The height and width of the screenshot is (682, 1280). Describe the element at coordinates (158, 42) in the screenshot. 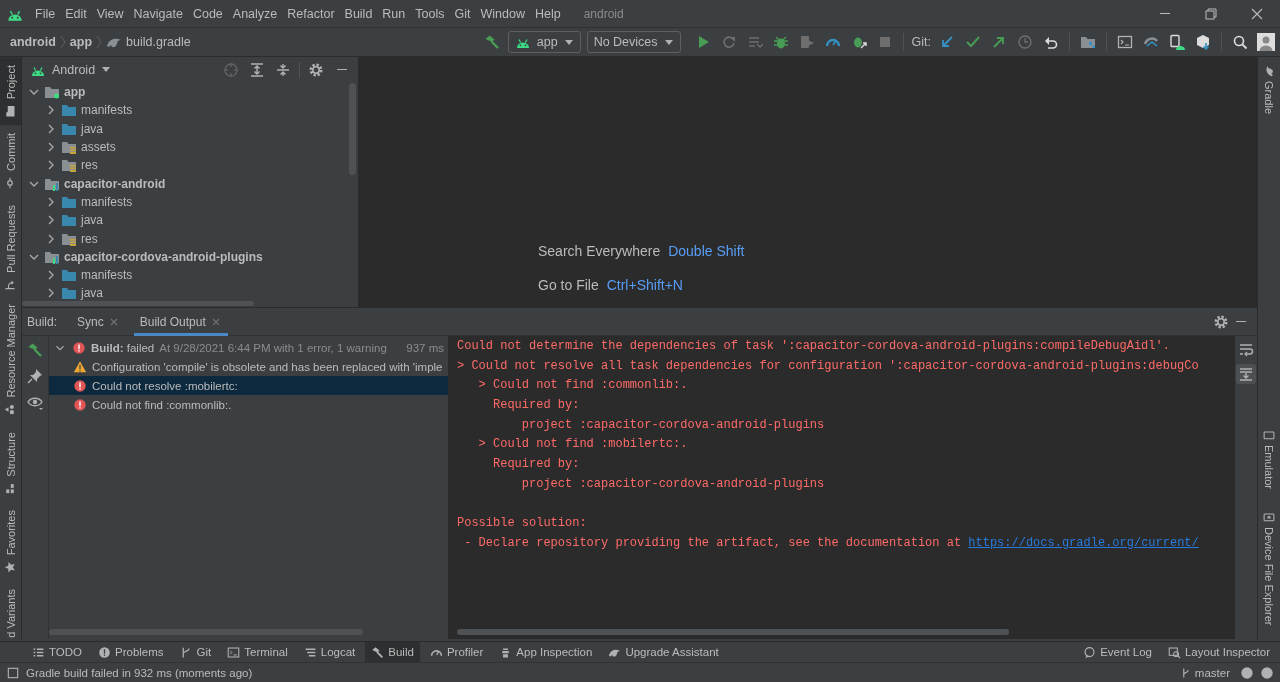

I see `breadcrumb: build.gradle` at that location.